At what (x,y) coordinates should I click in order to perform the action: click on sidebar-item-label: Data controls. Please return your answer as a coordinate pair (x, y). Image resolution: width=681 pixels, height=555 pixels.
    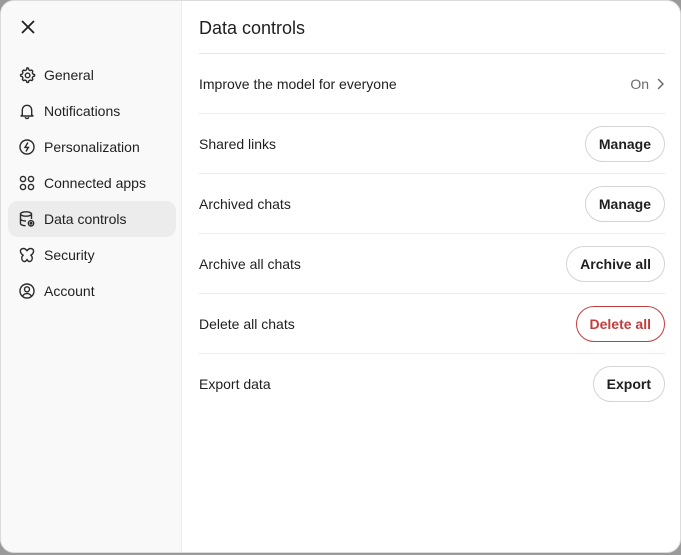
    Looking at the image, I should click on (85, 219).